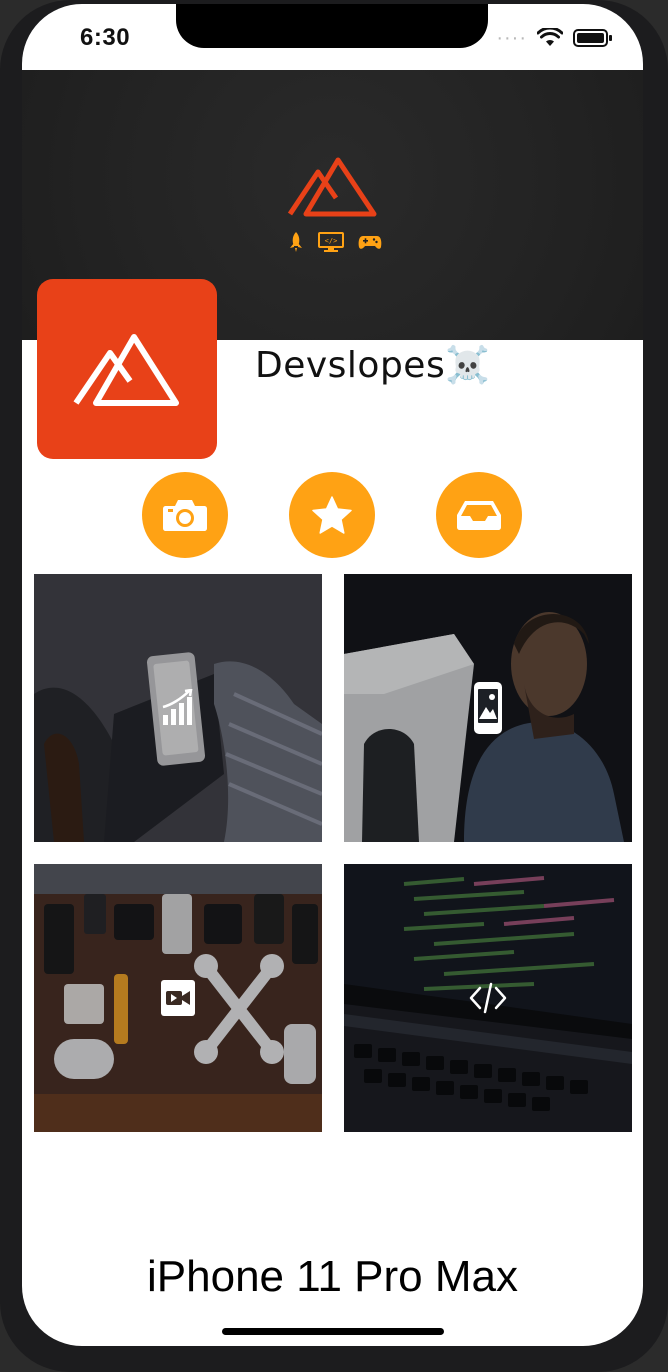  Describe the element at coordinates (296, 242) in the screenshot. I see `rocket-icon` at that location.